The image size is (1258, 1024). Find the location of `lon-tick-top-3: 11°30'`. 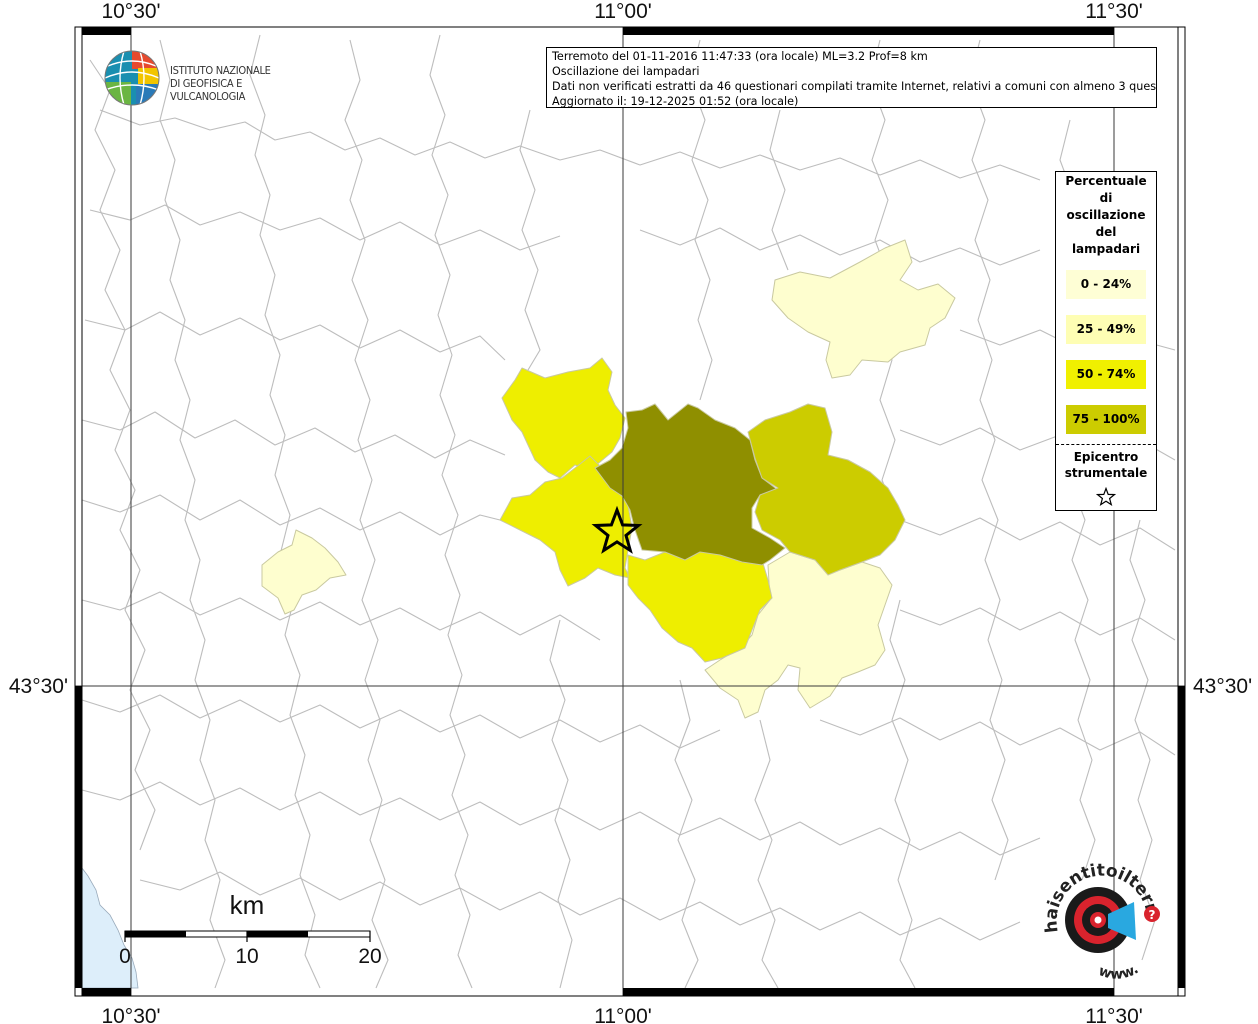

lon-tick-top-3: 11°30' is located at coordinates (1114, 11).